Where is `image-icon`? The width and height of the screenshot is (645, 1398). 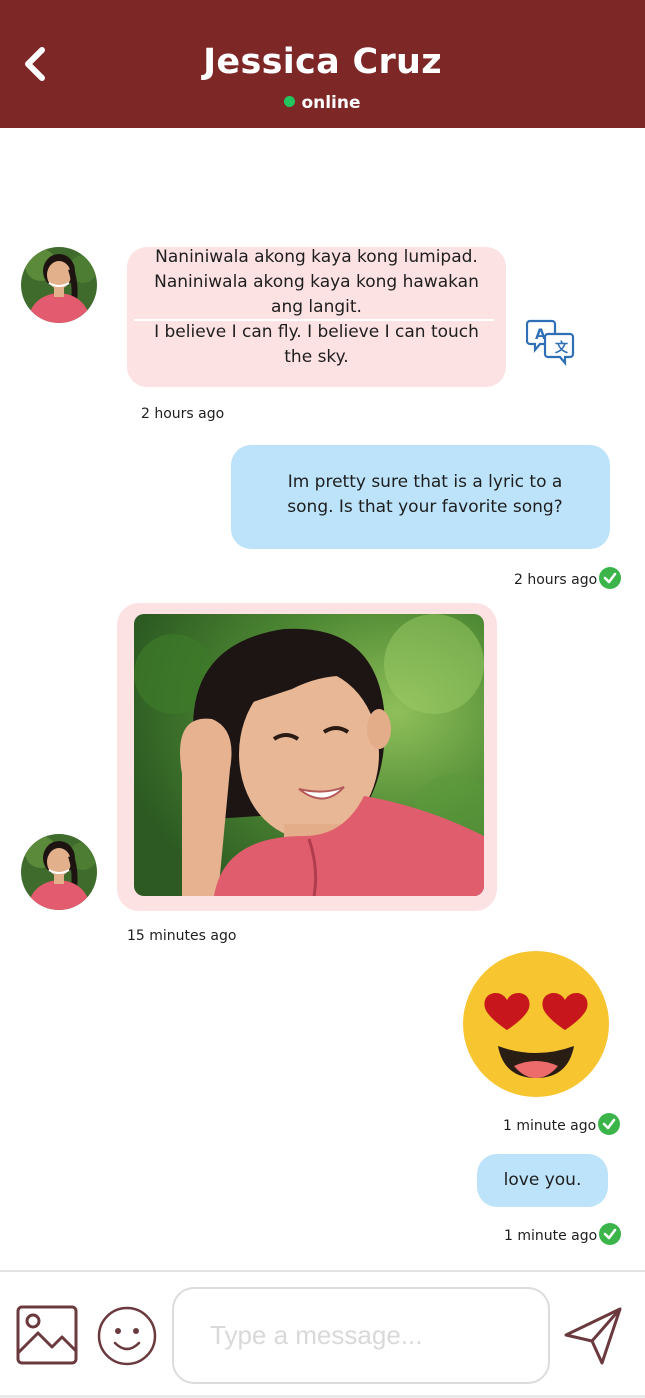 image-icon is located at coordinates (47, 1335).